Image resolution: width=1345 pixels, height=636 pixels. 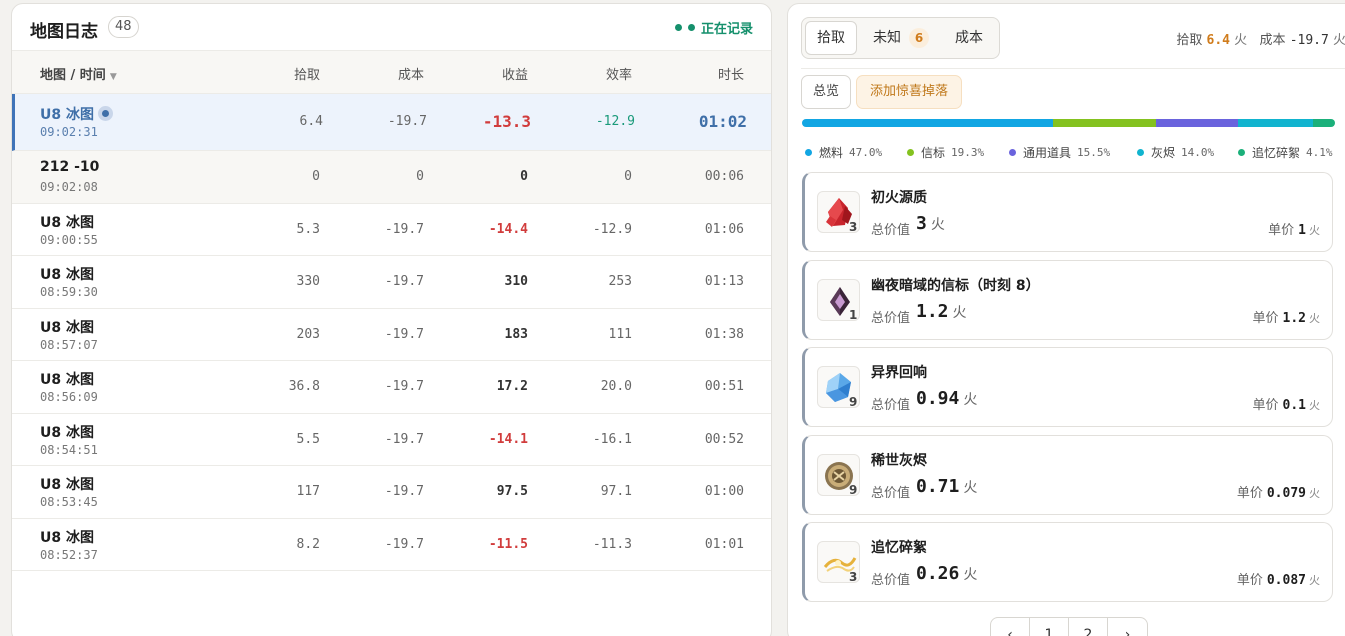 What do you see at coordinates (616, 491) in the screenshot?
I see `row-efficiency: 97.1` at bounding box center [616, 491].